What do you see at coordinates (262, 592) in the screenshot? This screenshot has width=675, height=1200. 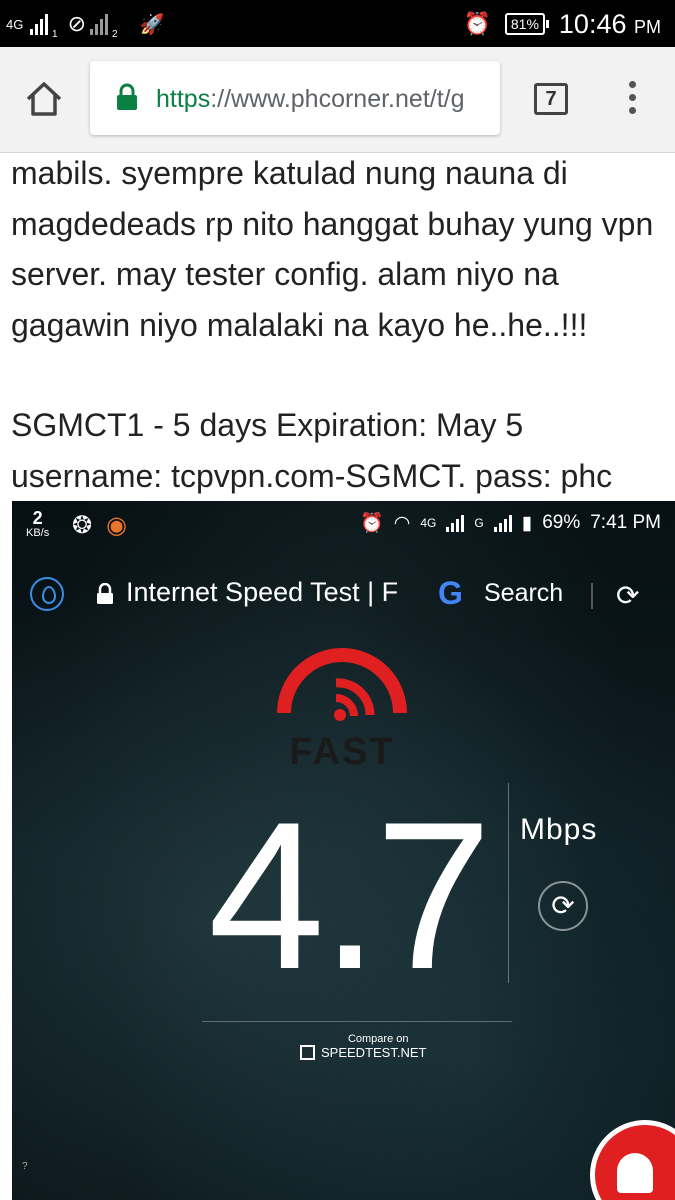 I see `inner-page-title: Internet Speed Test | F` at bounding box center [262, 592].